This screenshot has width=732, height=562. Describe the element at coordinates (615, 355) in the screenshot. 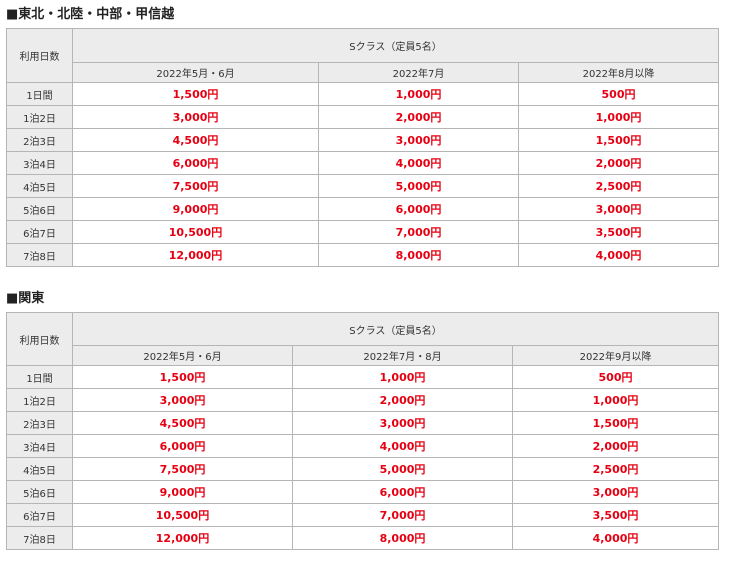

I see `period-header: 2022年9月以降` at that location.